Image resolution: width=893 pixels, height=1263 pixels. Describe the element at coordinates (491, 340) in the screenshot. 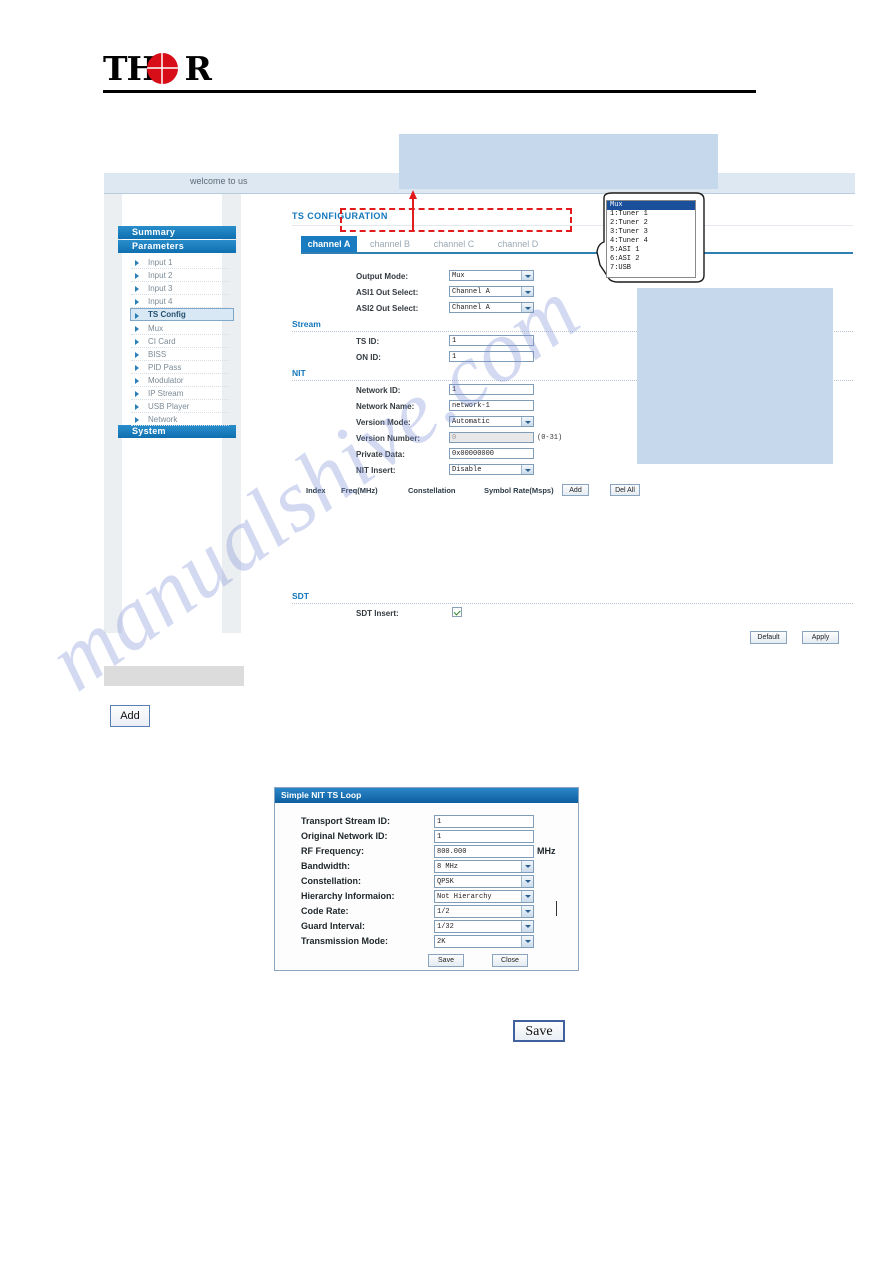

I see `ts-id-input: 1` at that location.